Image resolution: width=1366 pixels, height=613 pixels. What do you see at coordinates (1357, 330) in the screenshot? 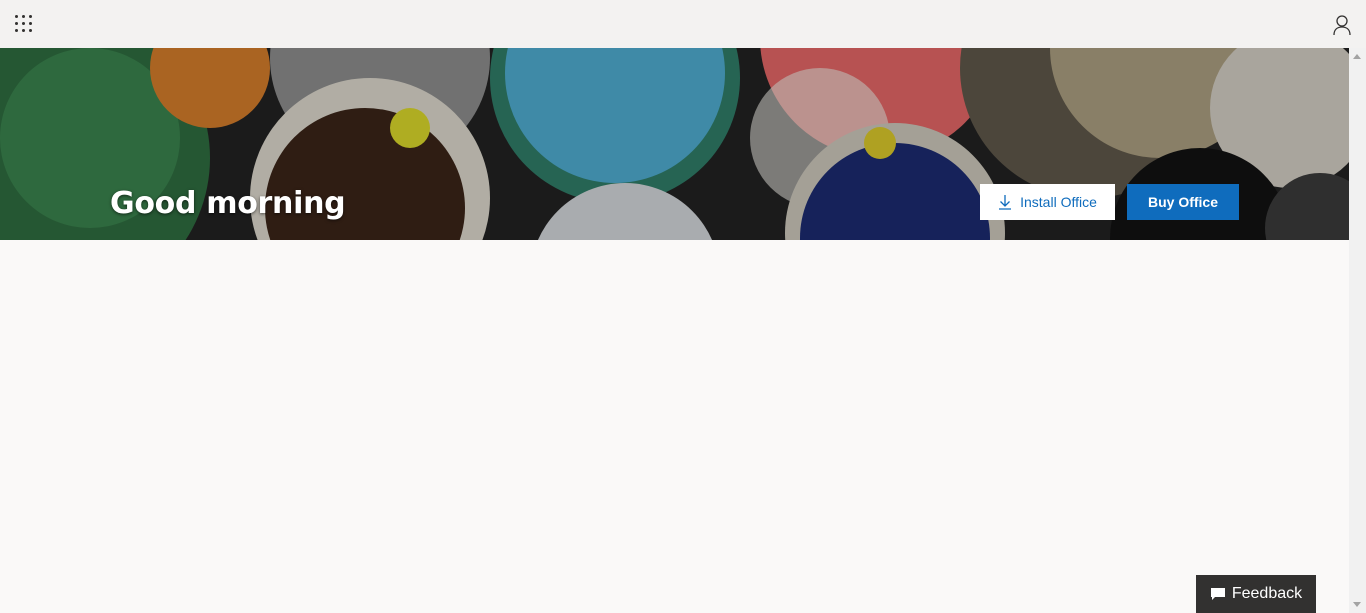
I see `vertical-scrollbar` at bounding box center [1357, 330].